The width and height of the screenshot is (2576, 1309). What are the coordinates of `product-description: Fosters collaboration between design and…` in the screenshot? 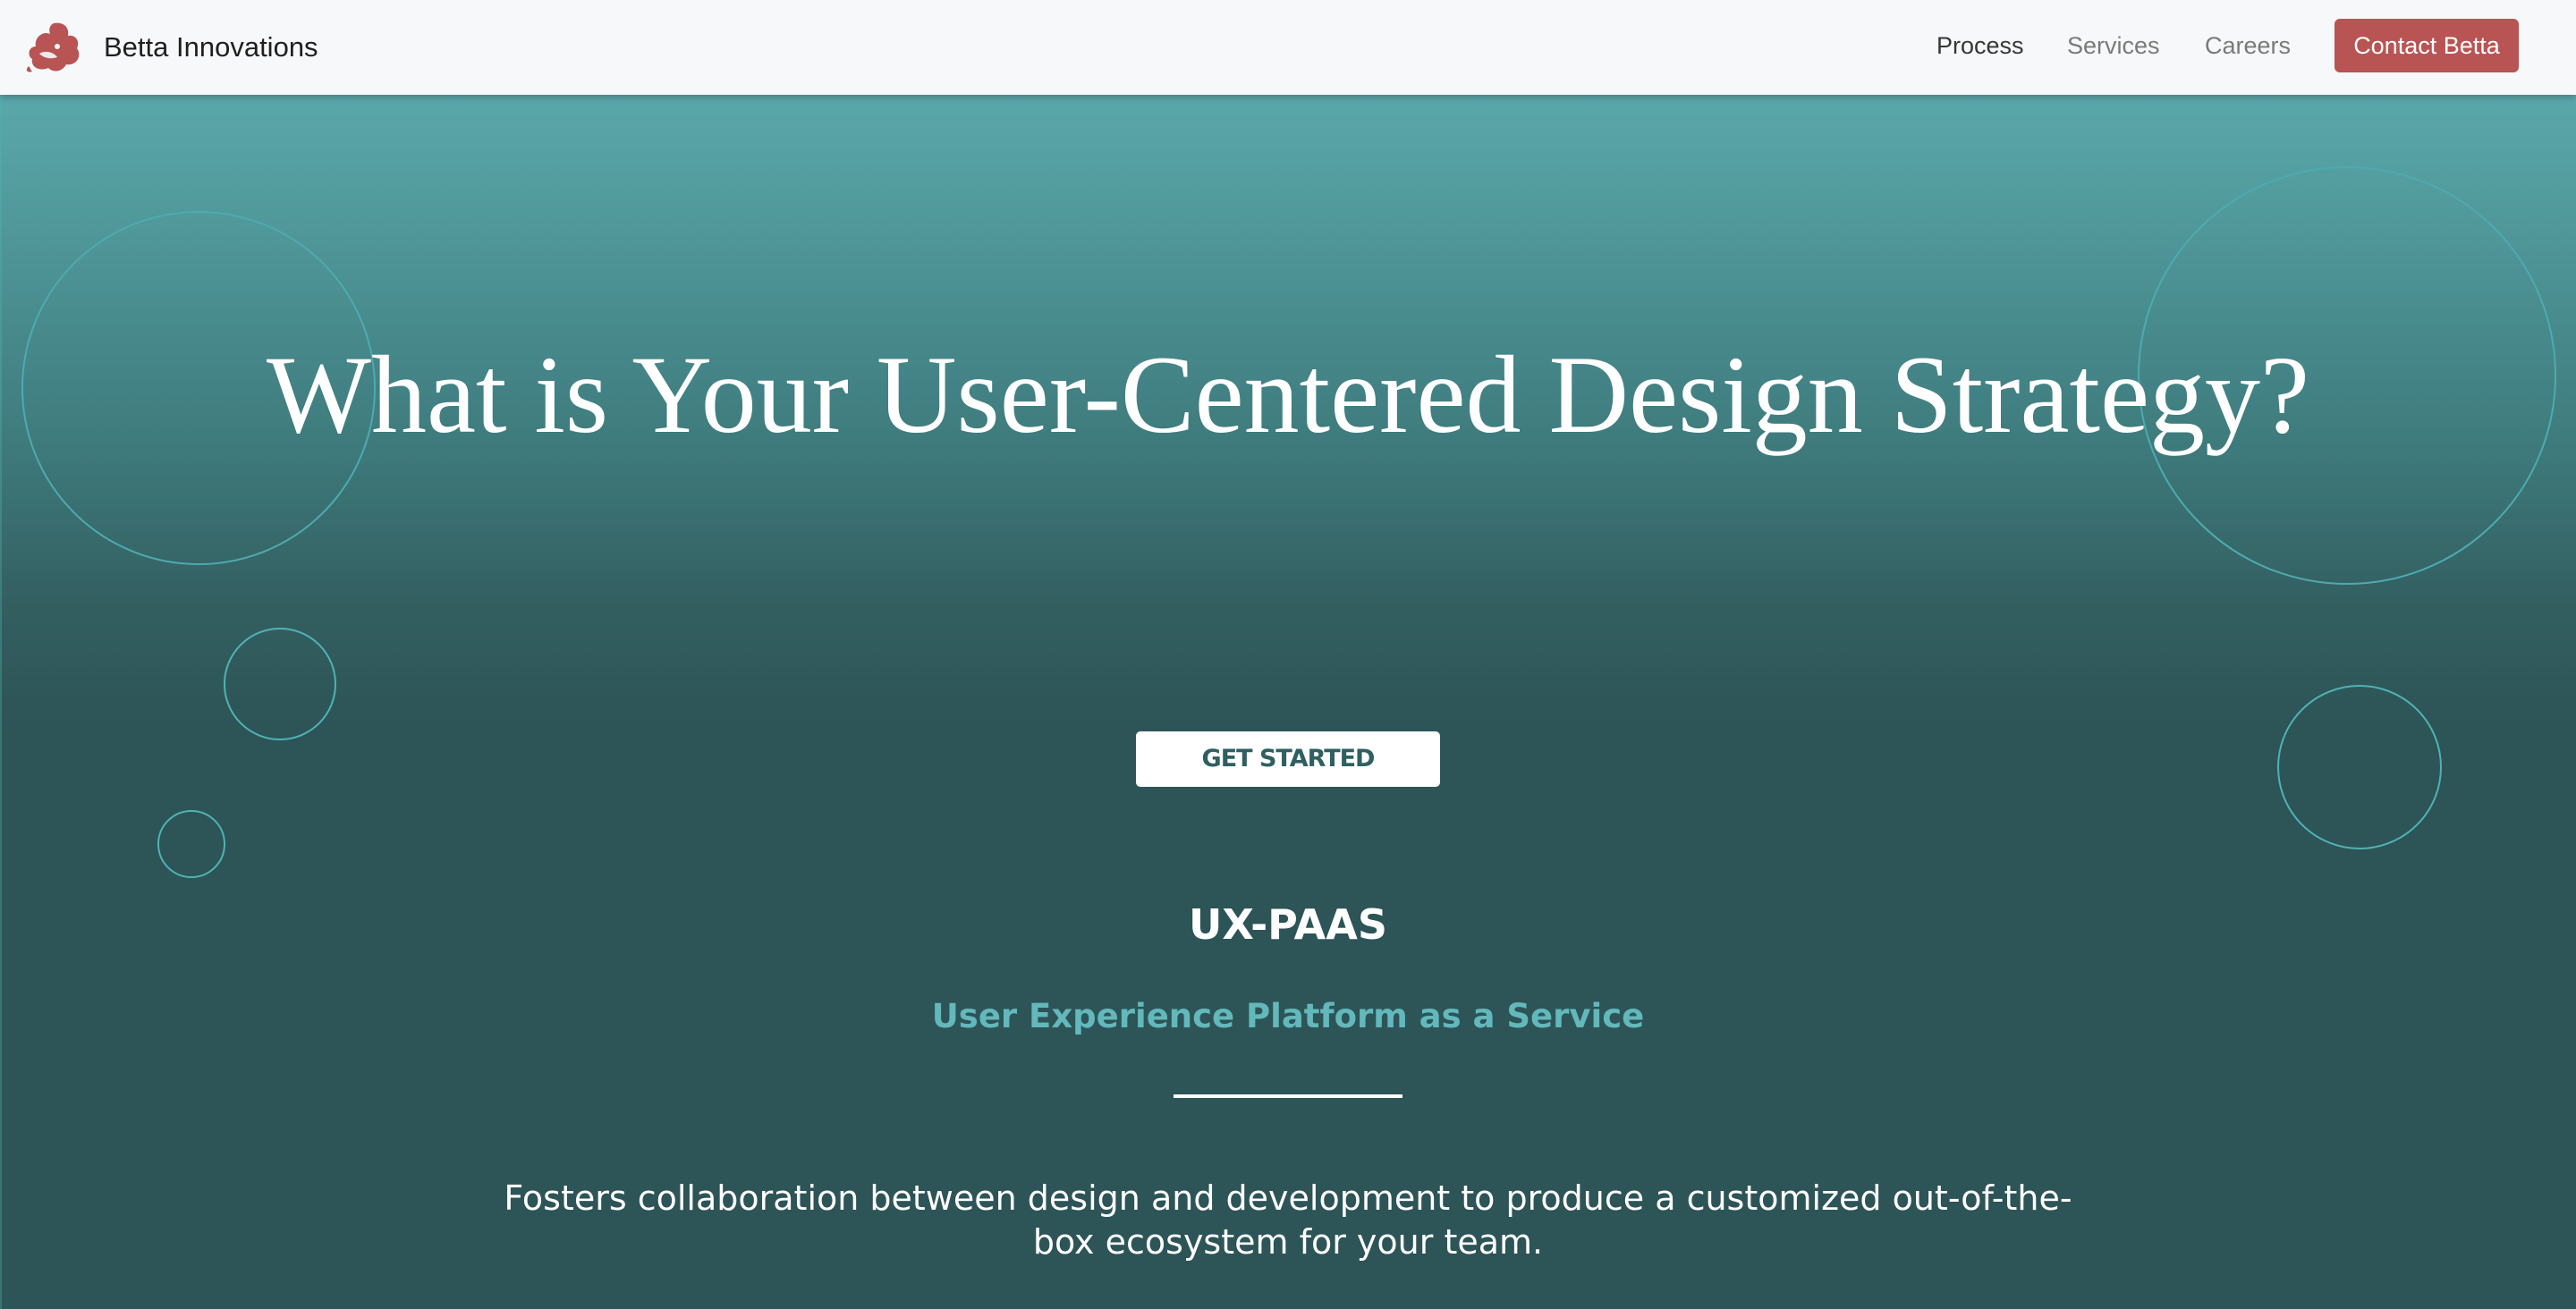 It's located at (1288, 1220).